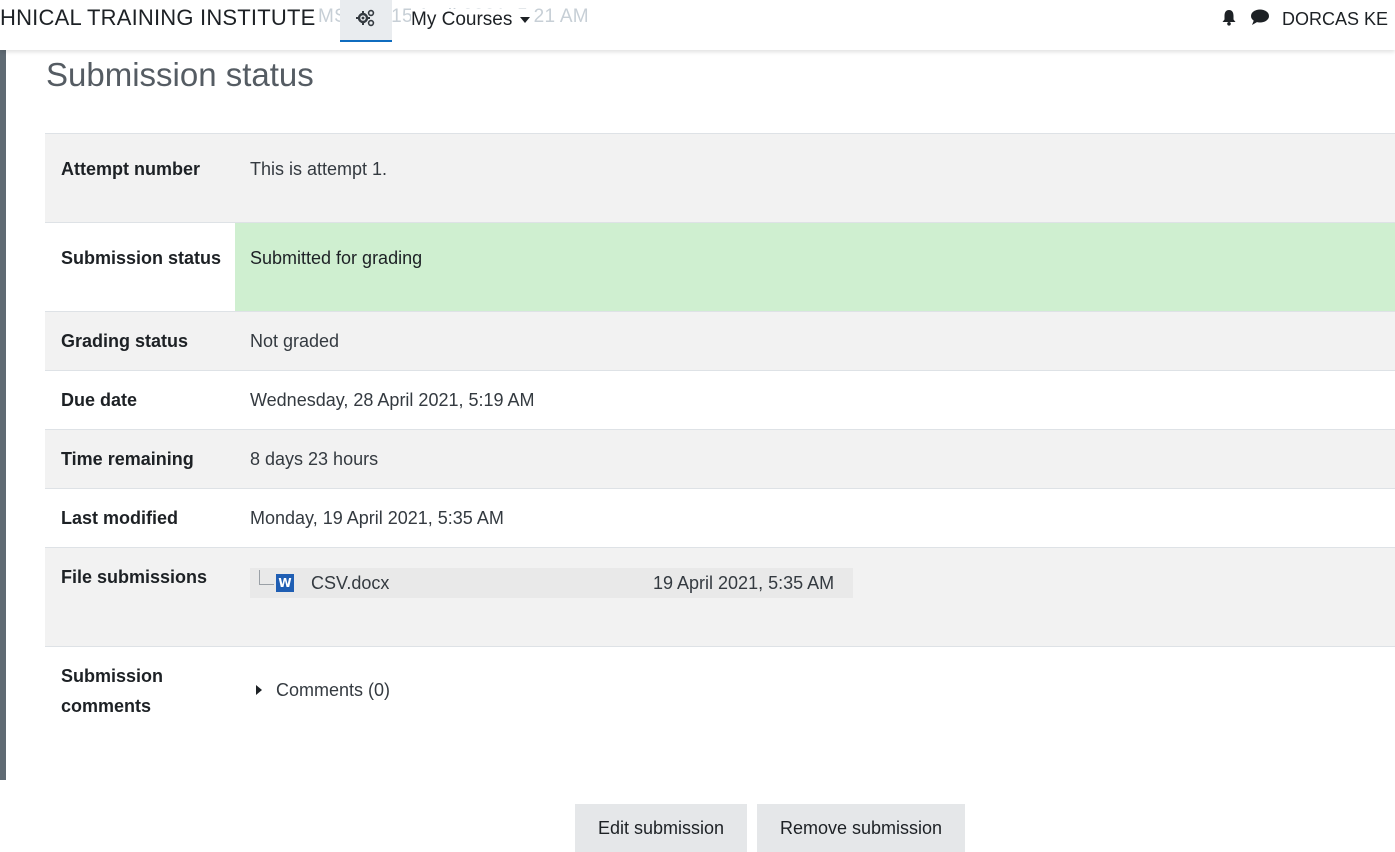 The image size is (1395, 852). I want to click on file-submissions-cell: W CSV.docx 19 April 2021, 5:35 AM, so click(815, 597).